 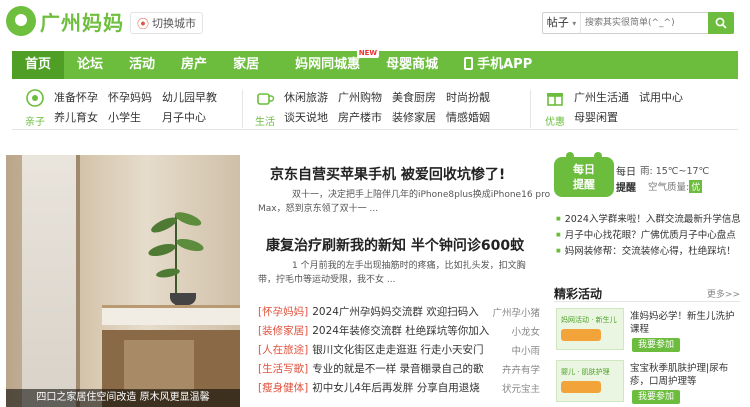 I want to click on nav-app: 手机APP, so click(x=498, y=65).